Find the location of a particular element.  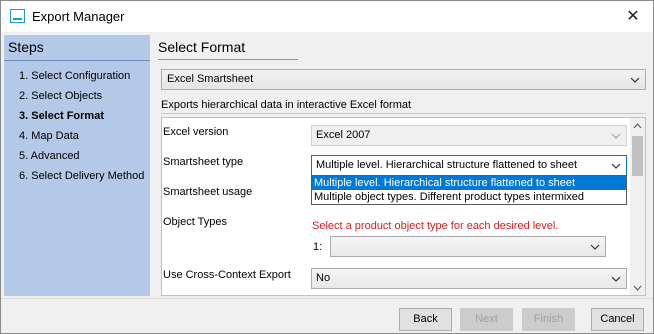

scrollbar-thumb is located at coordinates (637, 156).